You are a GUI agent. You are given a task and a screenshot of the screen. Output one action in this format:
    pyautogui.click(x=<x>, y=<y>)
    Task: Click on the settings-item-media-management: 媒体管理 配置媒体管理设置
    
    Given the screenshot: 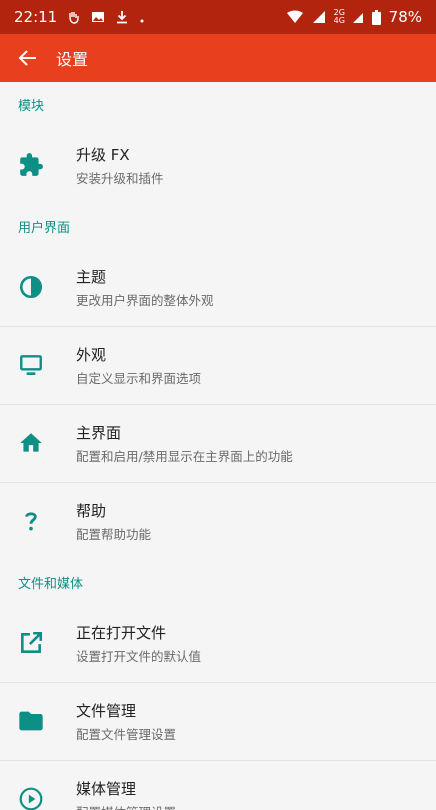 What is the action you would take?
    pyautogui.click(x=218, y=785)
    